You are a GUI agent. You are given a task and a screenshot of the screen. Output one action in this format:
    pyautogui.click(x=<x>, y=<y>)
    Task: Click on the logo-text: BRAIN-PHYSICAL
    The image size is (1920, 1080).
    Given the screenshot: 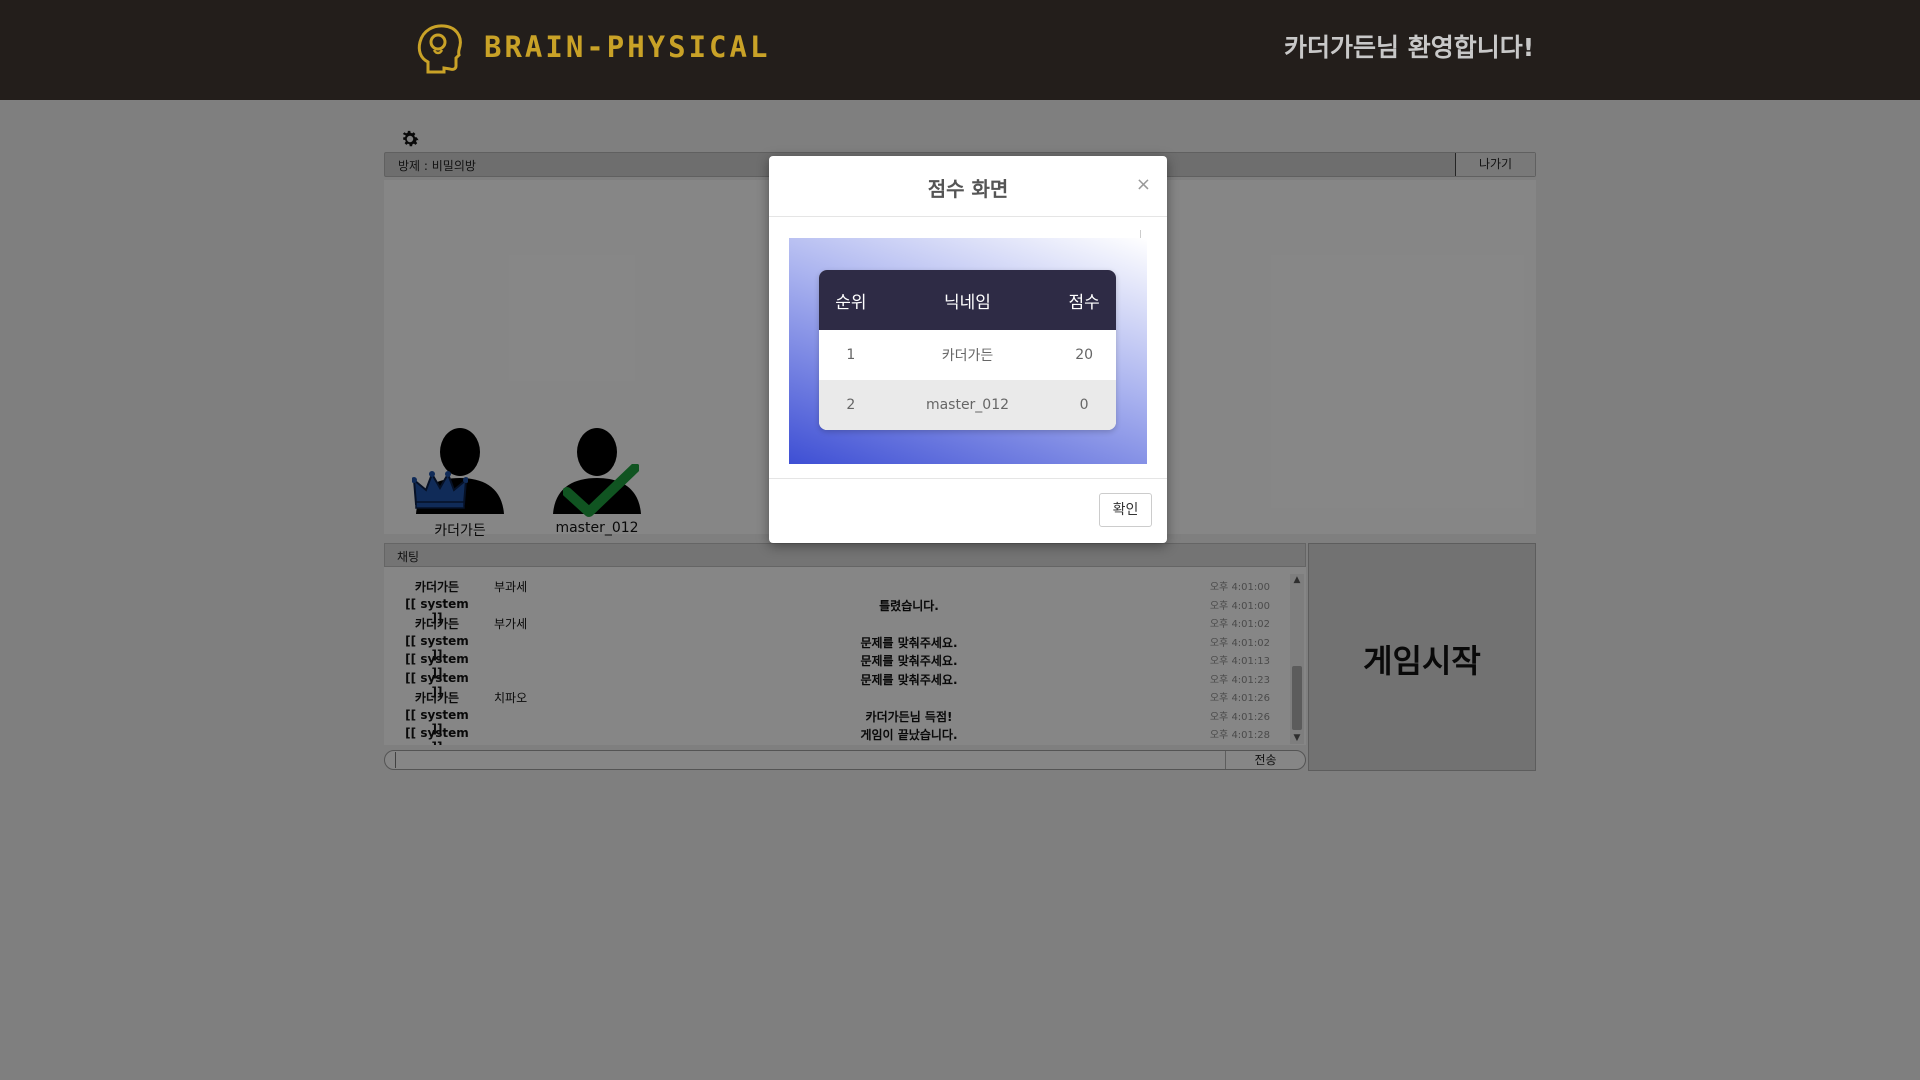 What is the action you would take?
    pyautogui.click(x=627, y=47)
    